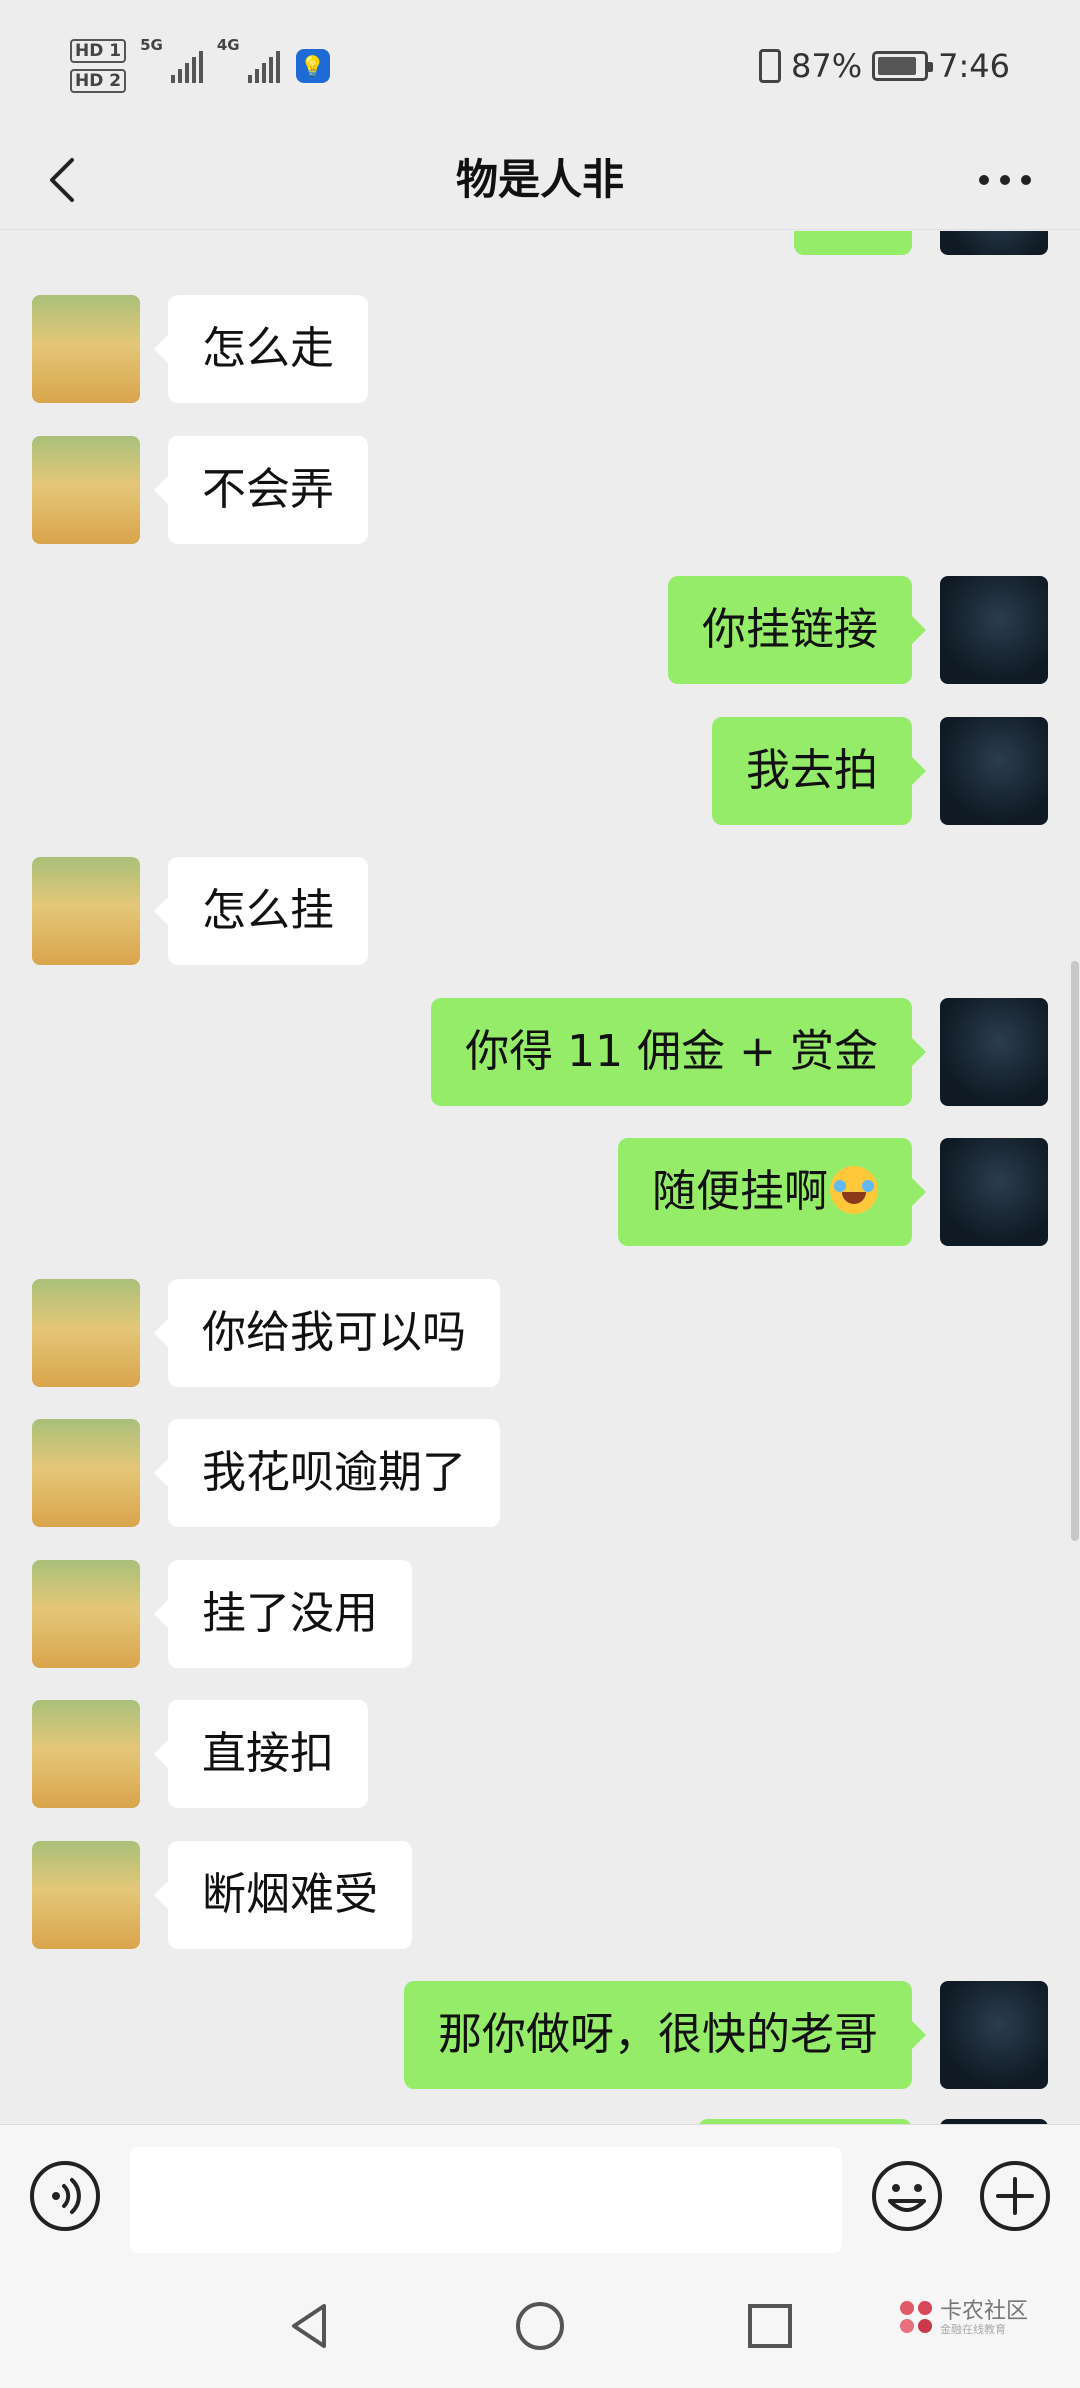  I want to click on received-message: 我花呗逾期了, so click(540, 1473).